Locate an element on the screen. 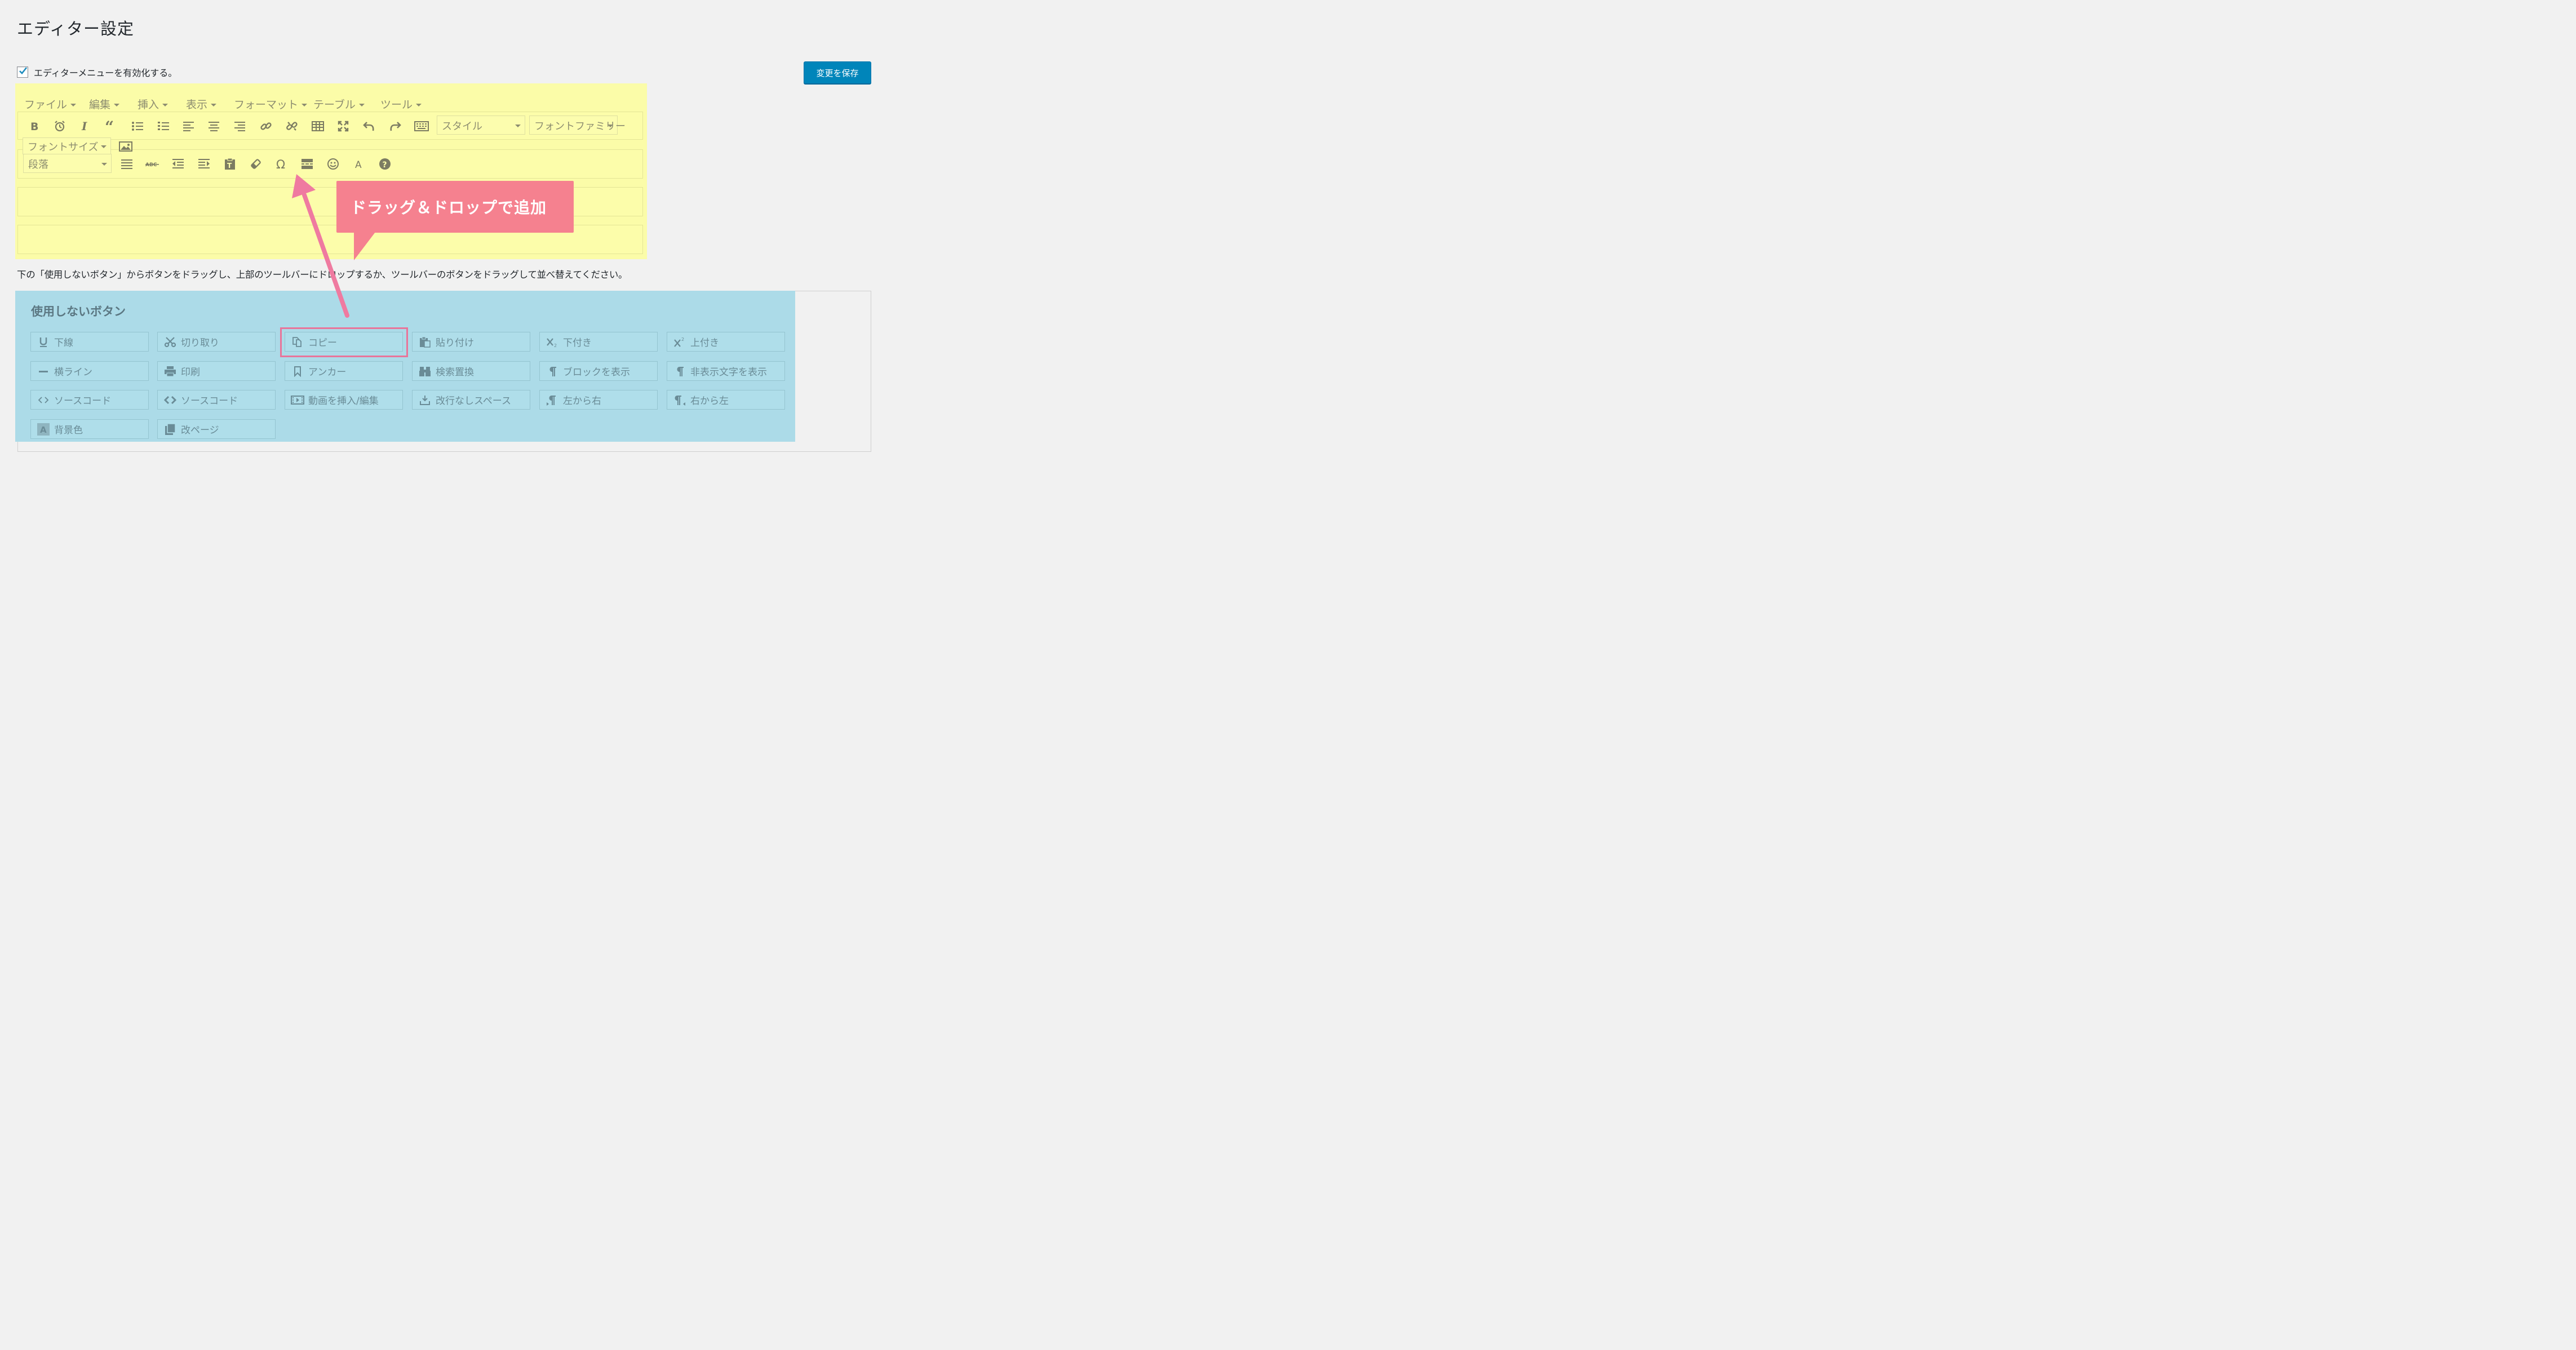 The width and height of the screenshot is (2576, 1350). callout-text: ドラッグ＆ドロップで追加 is located at coordinates (449, 207).